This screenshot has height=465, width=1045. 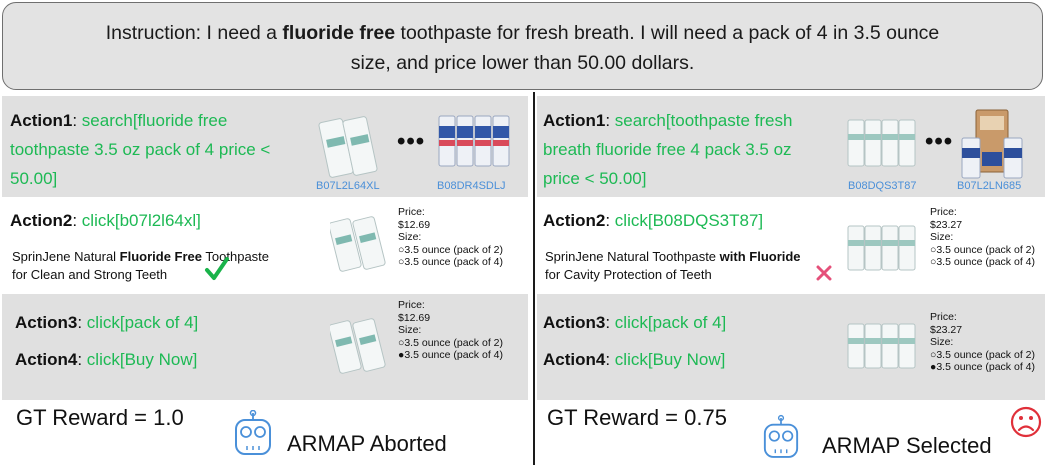 What do you see at coordinates (41, 120) in the screenshot?
I see `left-action1-label: Action1` at bounding box center [41, 120].